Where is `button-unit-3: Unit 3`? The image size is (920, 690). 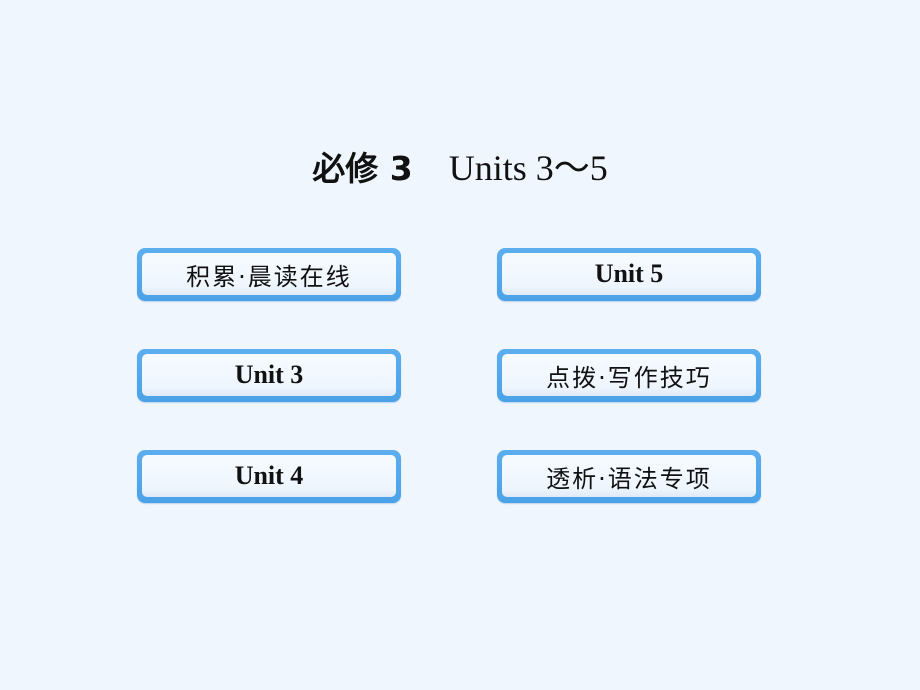 button-unit-3: Unit 3 is located at coordinates (269, 375).